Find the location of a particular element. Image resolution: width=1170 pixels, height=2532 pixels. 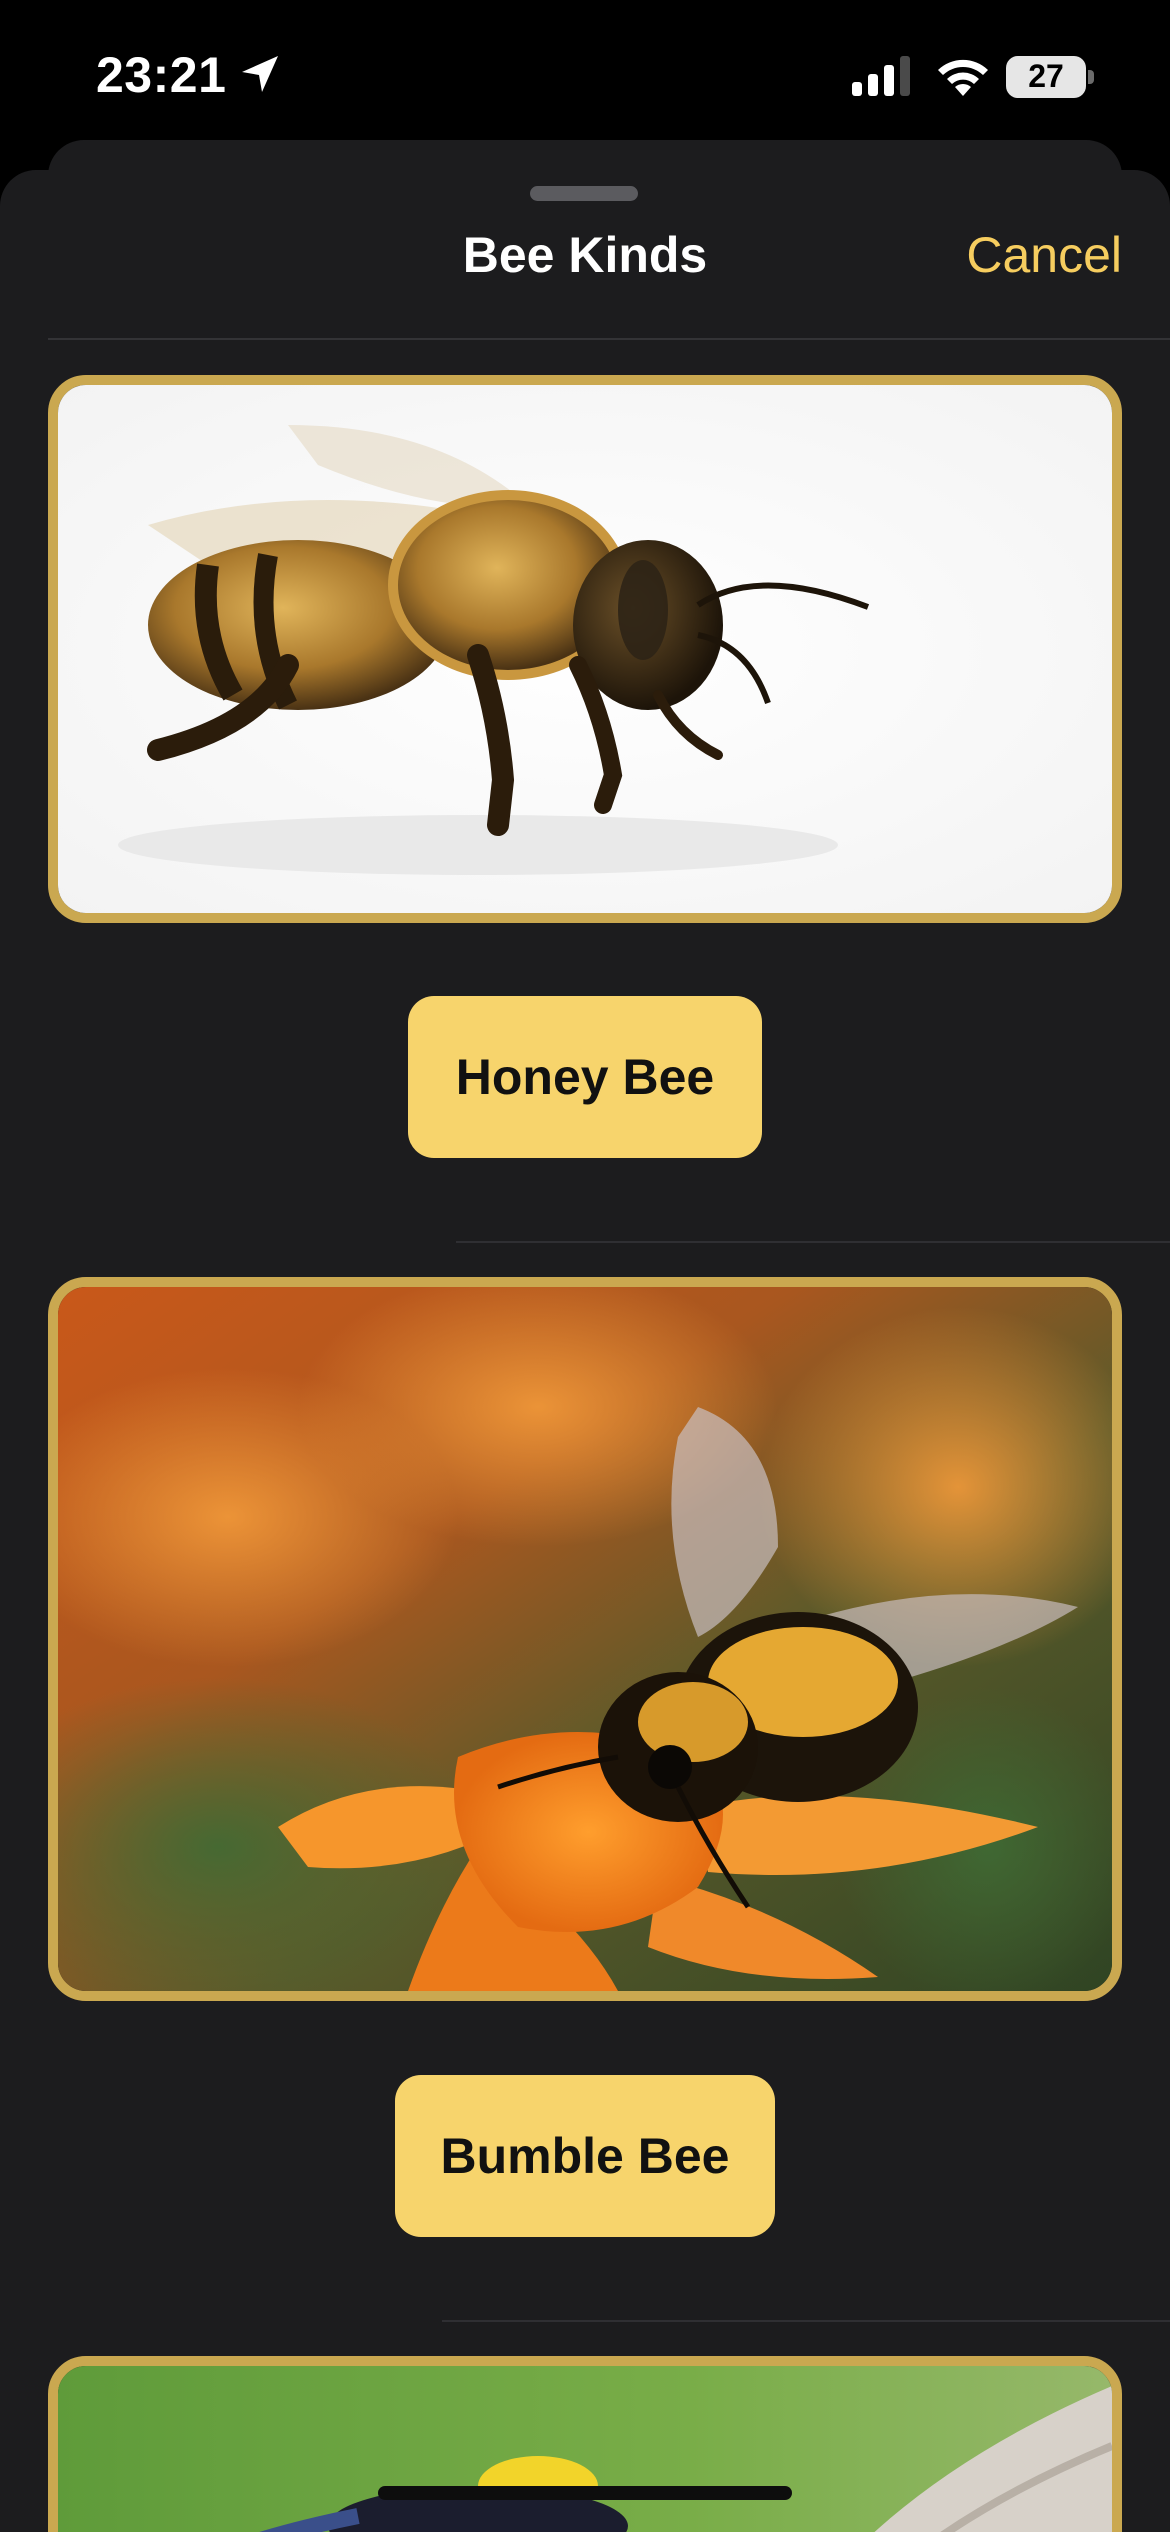

third-bee-photo is located at coordinates (585, 2449).